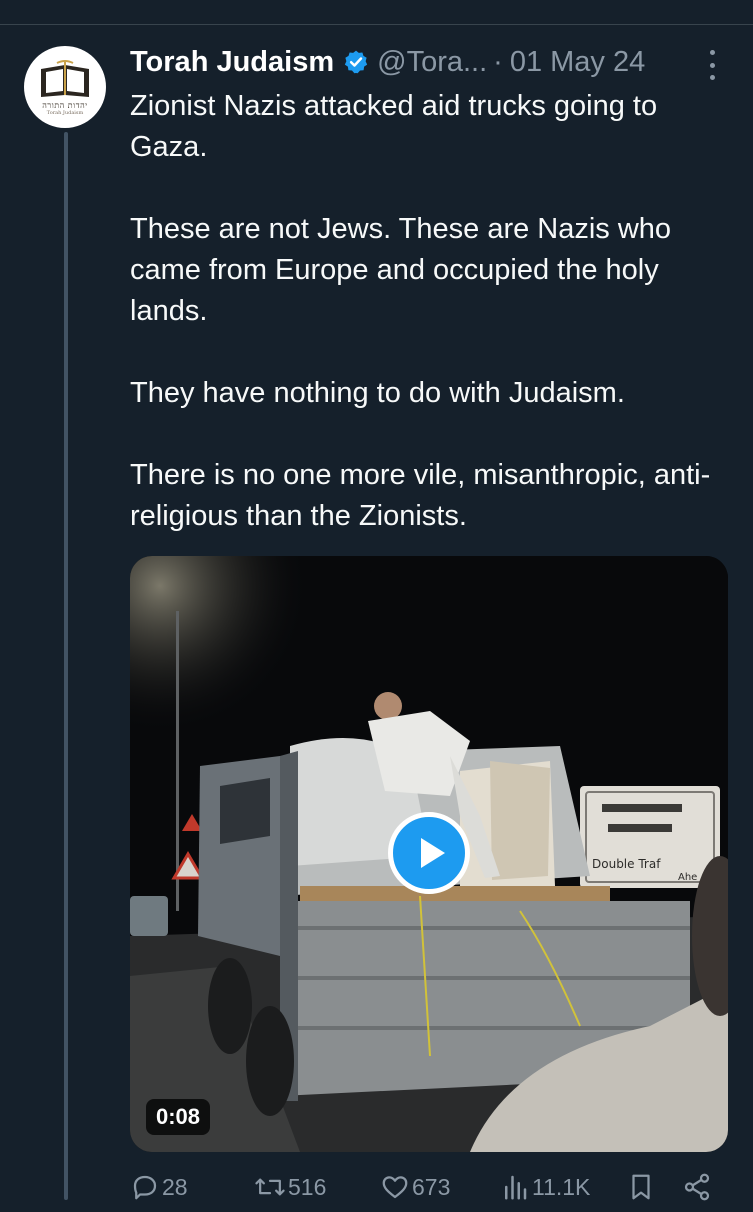  I want to click on repost-button: 516, so click(290, 1187).